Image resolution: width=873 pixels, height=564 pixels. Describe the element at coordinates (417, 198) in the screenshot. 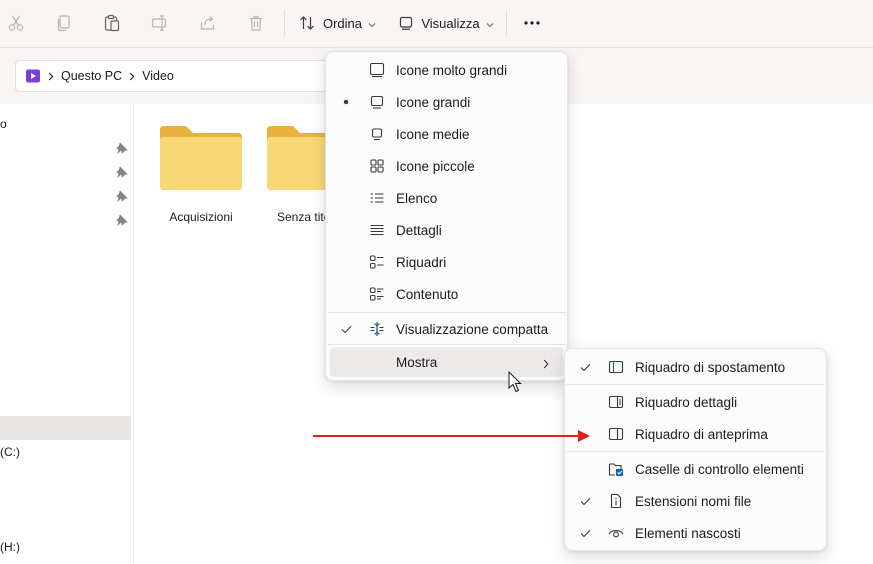

I see `menu-item-label: Elenco` at that location.